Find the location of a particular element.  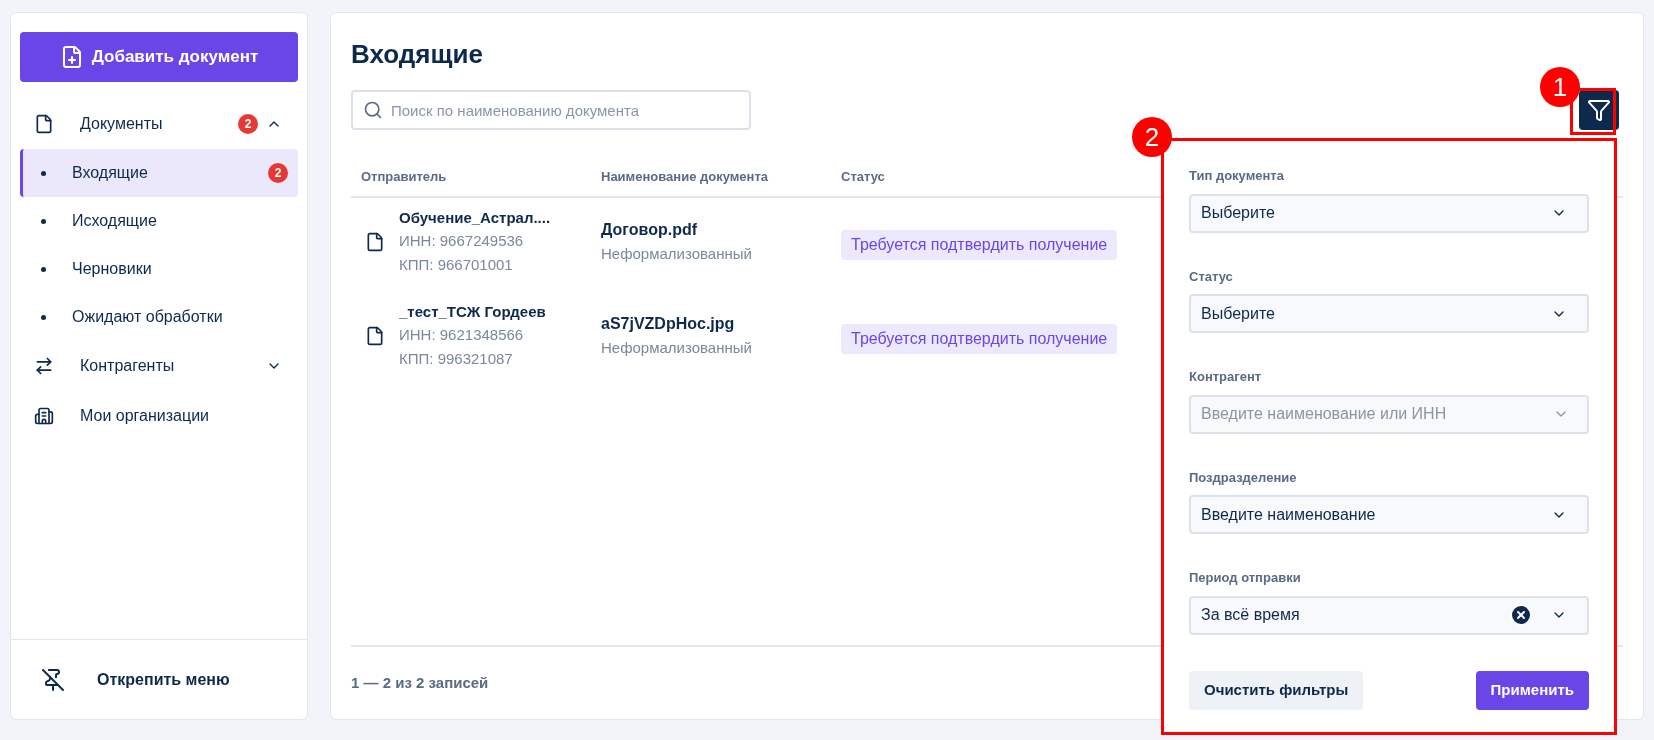

page-title: Входящие is located at coordinates (417, 54).